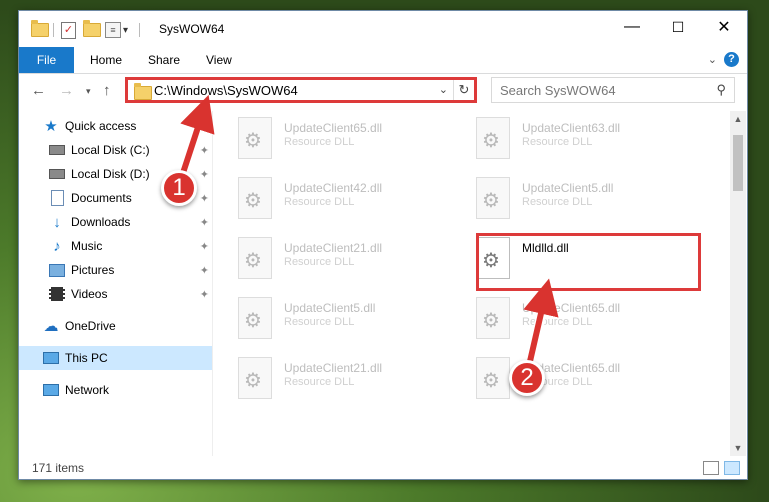  Describe the element at coordinates (143, 91) in the screenshot. I see `address-folder-icon` at that location.